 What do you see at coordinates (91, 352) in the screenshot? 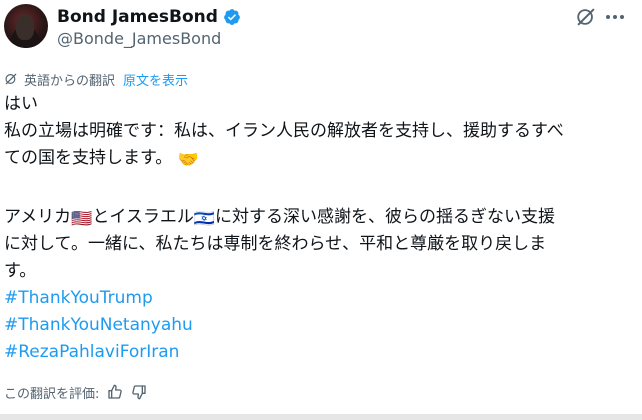
I see `hashtag-link: #RezaPahlaviForIran` at bounding box center [91, 352].